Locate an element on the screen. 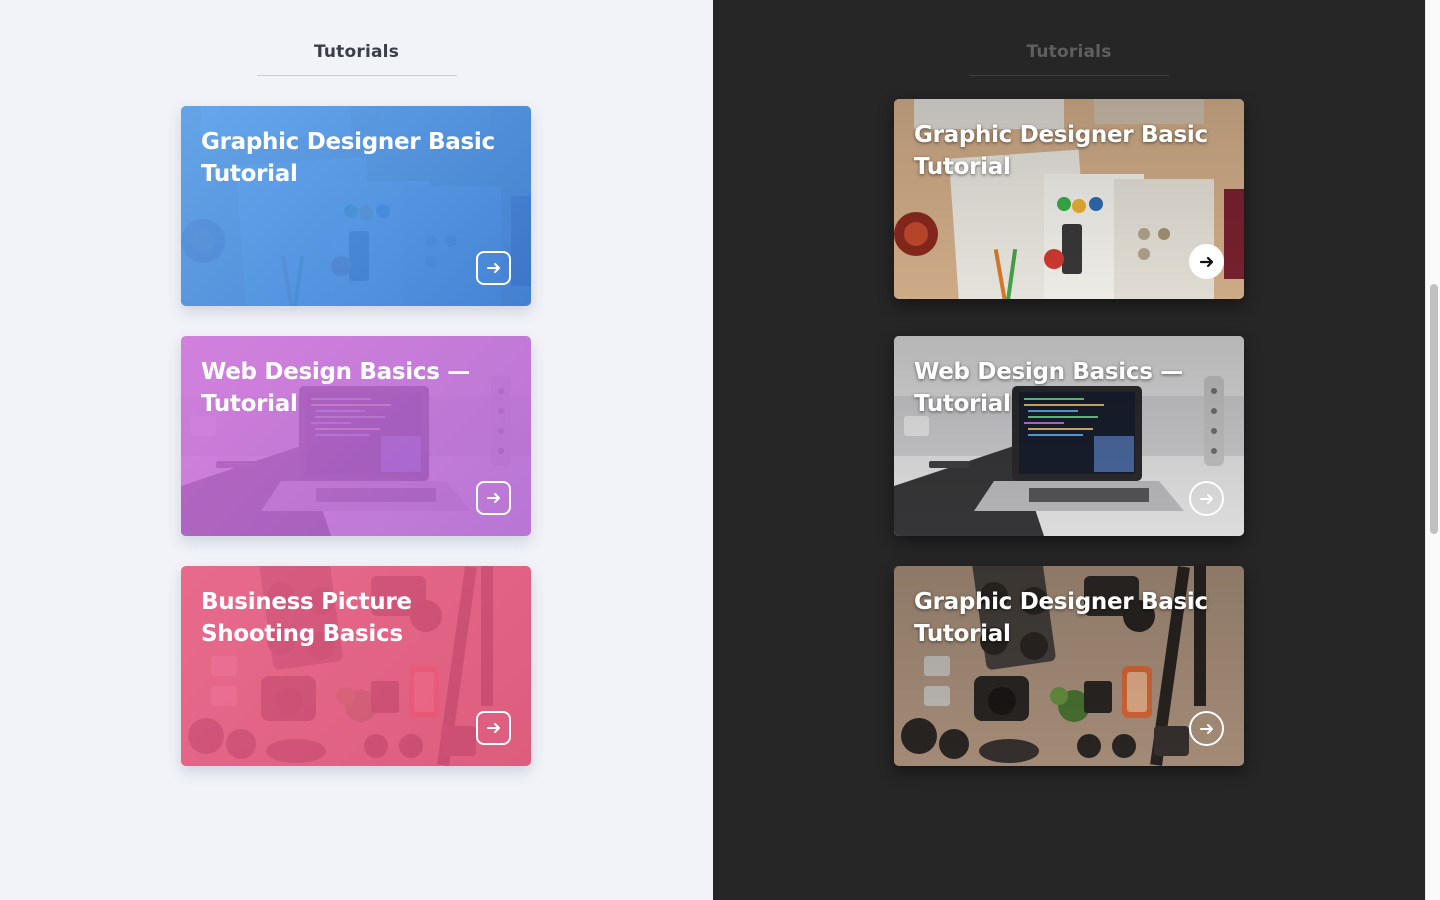  card-title: Business Picture Shooting Basics is located at coordinates (306, 618).